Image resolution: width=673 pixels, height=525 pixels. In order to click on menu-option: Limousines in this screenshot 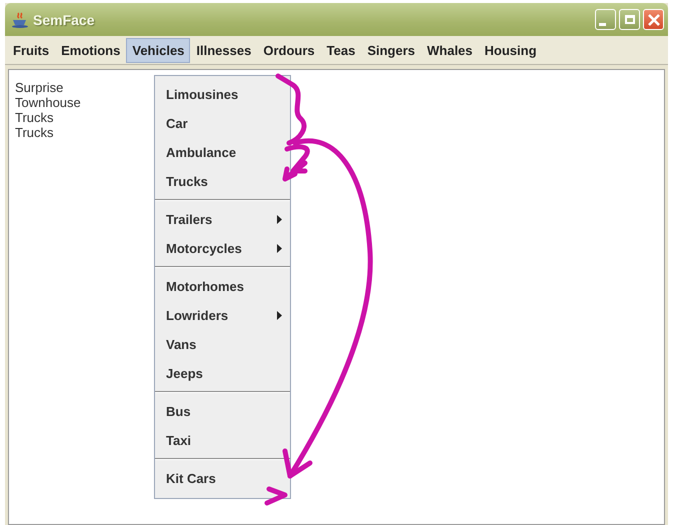, I will do `click(222, 94)`.